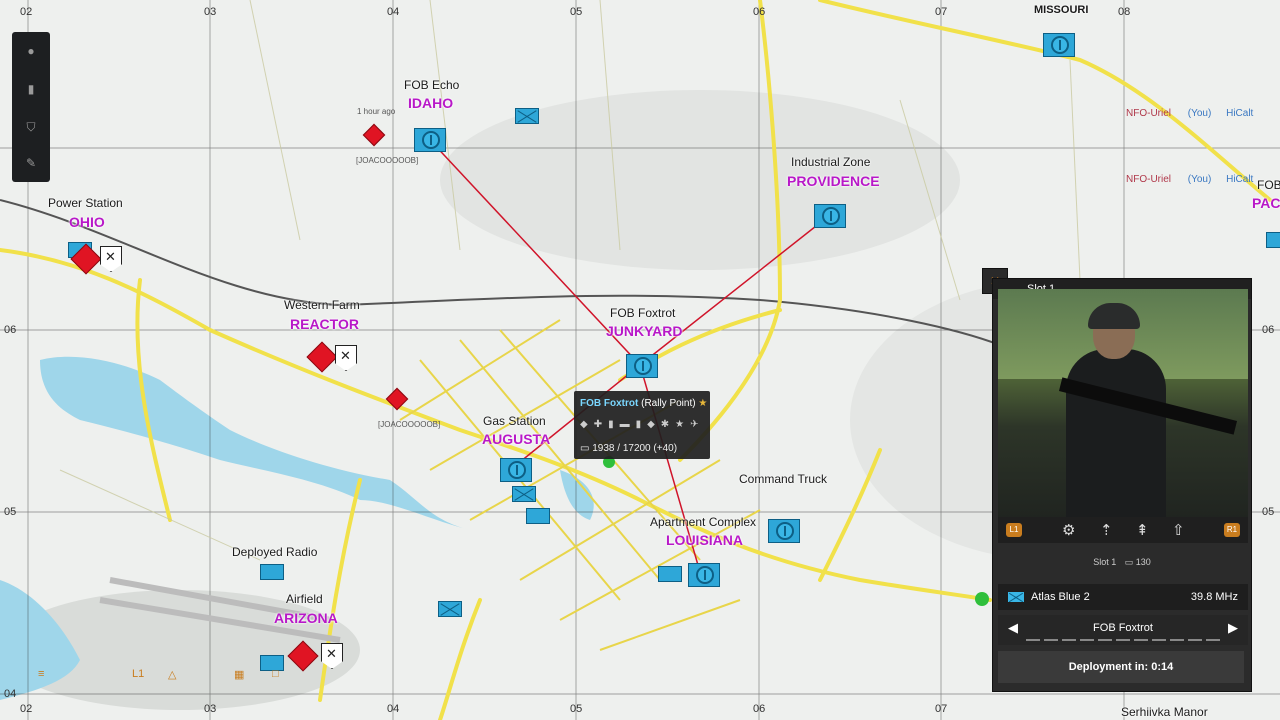 The image size is (1280, 720). I want to click on tooltip-name: FOB Foxtrot, so click(609, 403).